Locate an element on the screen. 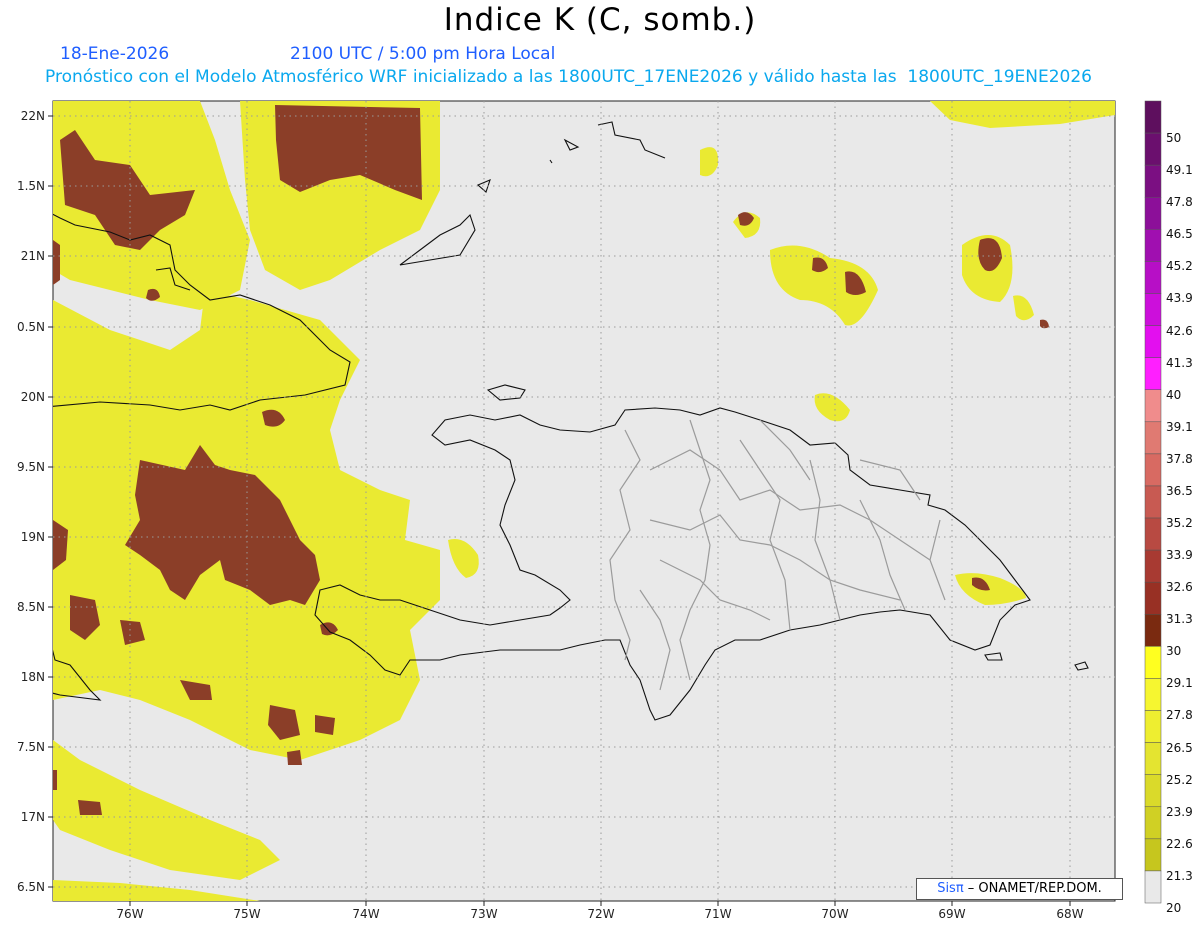 The height and width of the screenshot is (927, 1200). lat-label: 18N is located at coordinates (33, 677).